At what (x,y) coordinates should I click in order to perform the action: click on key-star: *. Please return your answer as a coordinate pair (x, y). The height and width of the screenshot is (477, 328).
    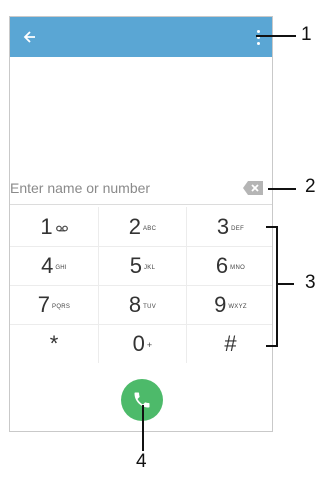
    Looking at the image, I should click on (54, 343).